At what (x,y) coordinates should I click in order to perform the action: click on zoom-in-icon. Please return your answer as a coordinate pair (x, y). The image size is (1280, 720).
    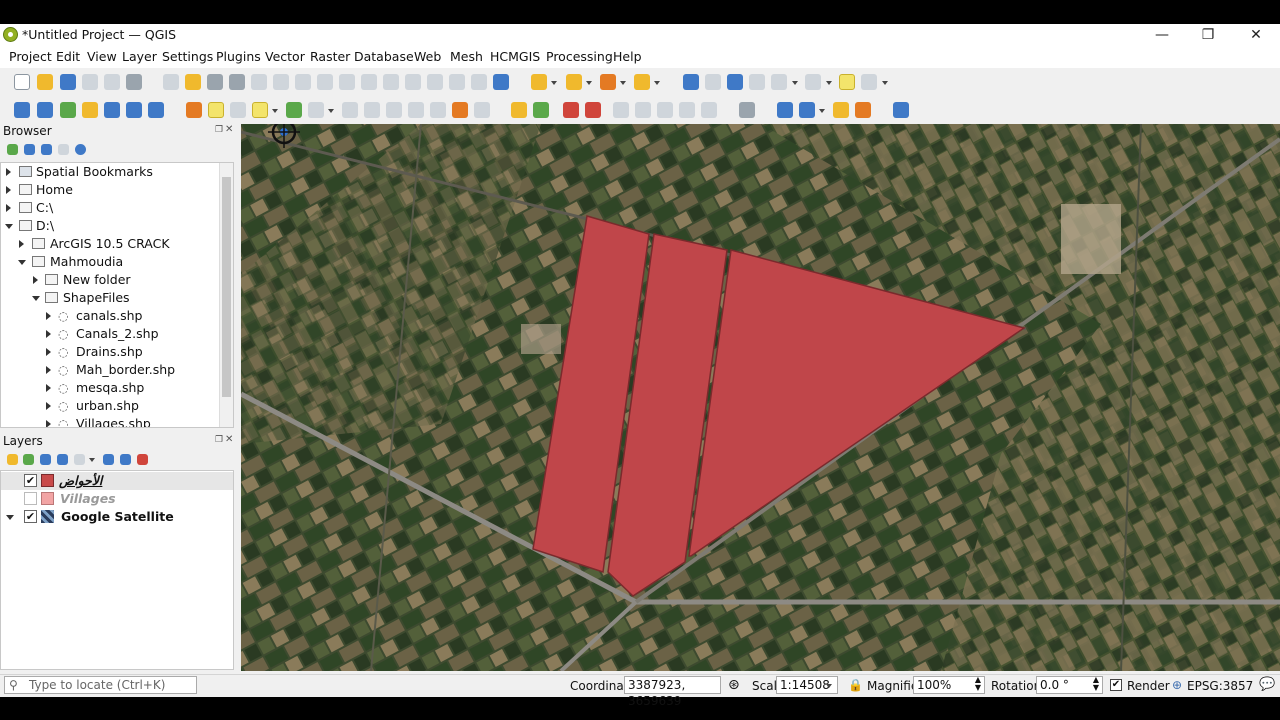
    Looking at the image, I should click on (215, 82).